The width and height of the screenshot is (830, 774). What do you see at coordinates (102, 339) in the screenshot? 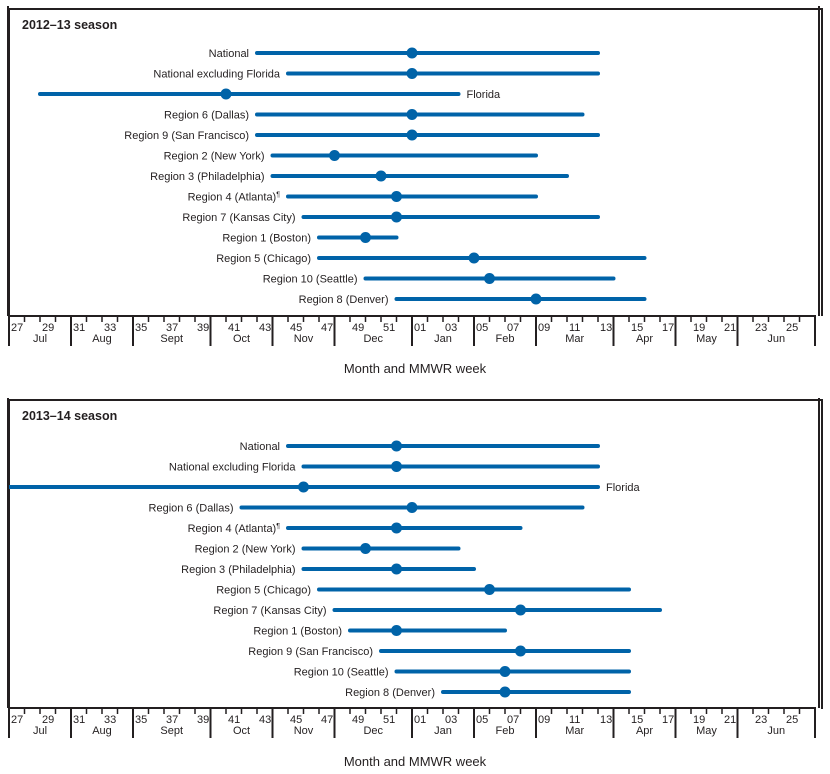
I see `month-label: Aug` at bounding box center [102, 339].